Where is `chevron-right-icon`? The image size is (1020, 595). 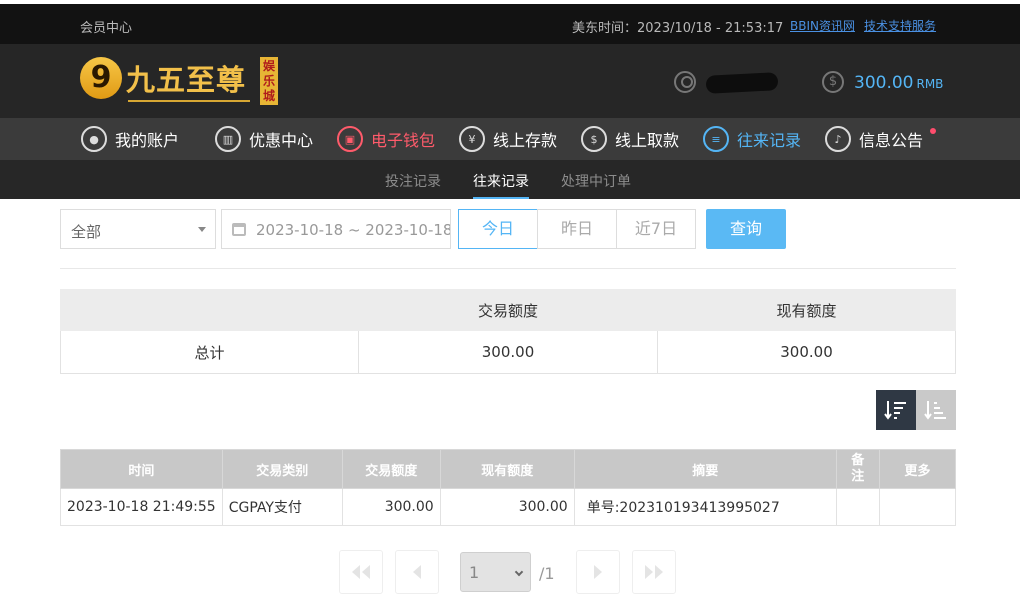
chevron-right-icon is located at coordinates (598, 572).